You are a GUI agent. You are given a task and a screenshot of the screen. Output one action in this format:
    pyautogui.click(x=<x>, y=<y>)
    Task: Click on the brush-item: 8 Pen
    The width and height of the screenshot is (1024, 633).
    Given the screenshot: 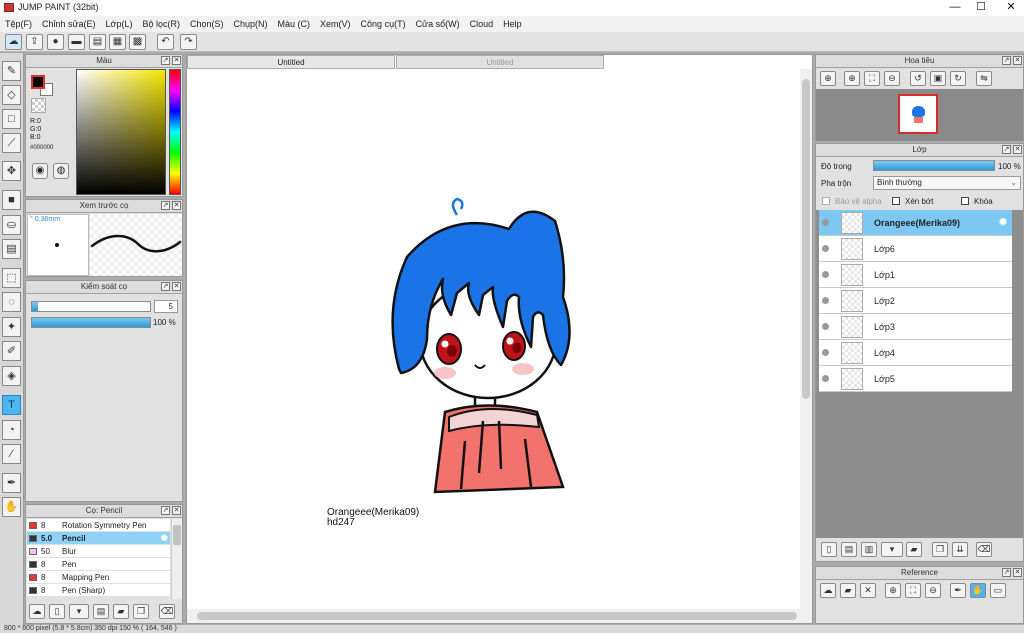 What is the action you would take?
    pyautogui.click(x=98, y=564)
    